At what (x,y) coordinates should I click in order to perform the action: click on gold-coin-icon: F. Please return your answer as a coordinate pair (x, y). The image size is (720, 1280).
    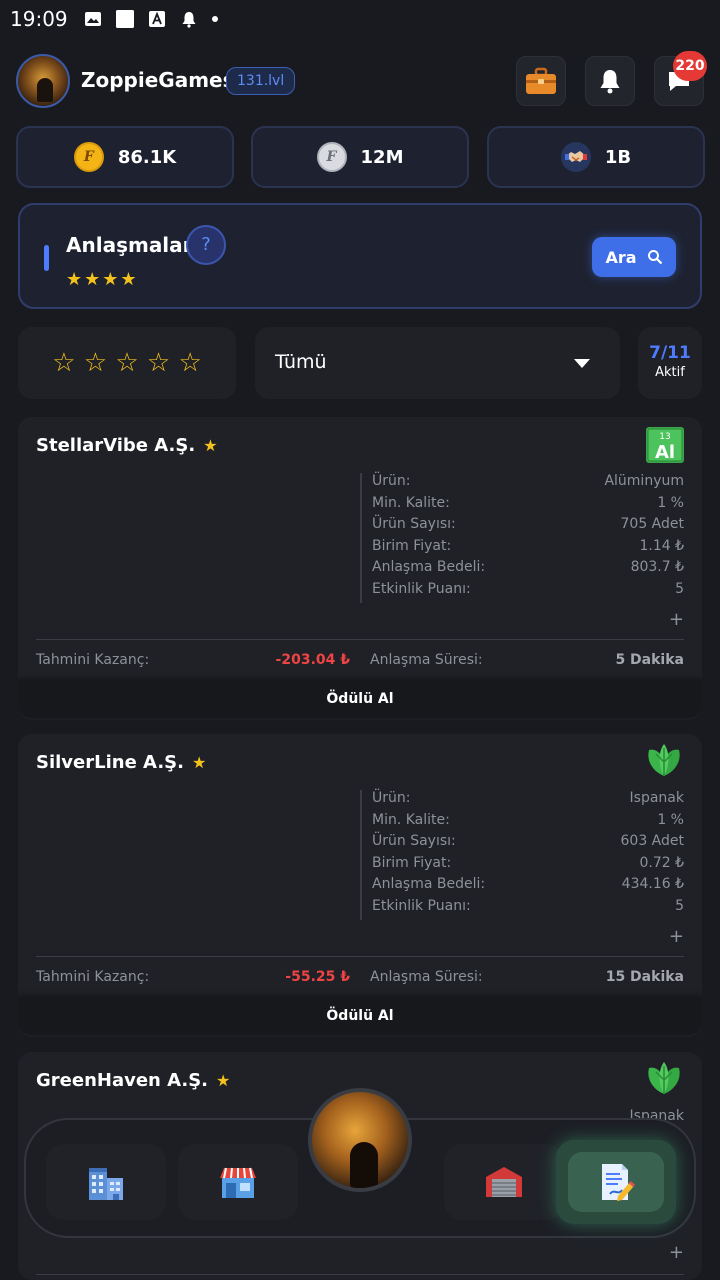
    Looking at the image, I should click on (88, 157).